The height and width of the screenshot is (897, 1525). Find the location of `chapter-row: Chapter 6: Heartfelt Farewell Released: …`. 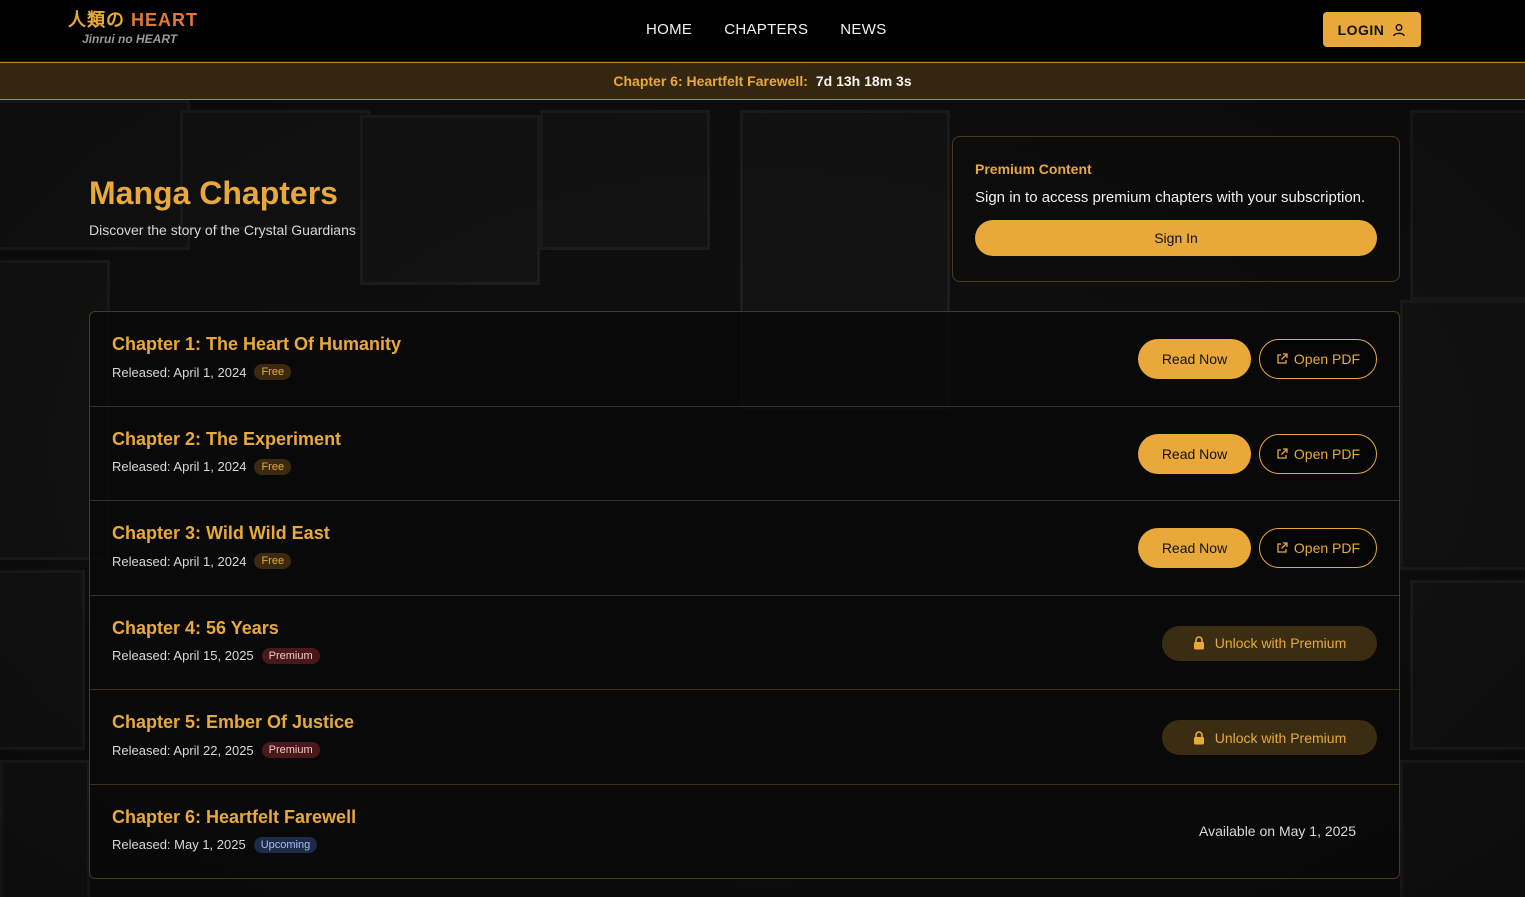

chapter-row: Chapter 6: Heartfelt Farewell Released: … is located at coordinates (744, 832).